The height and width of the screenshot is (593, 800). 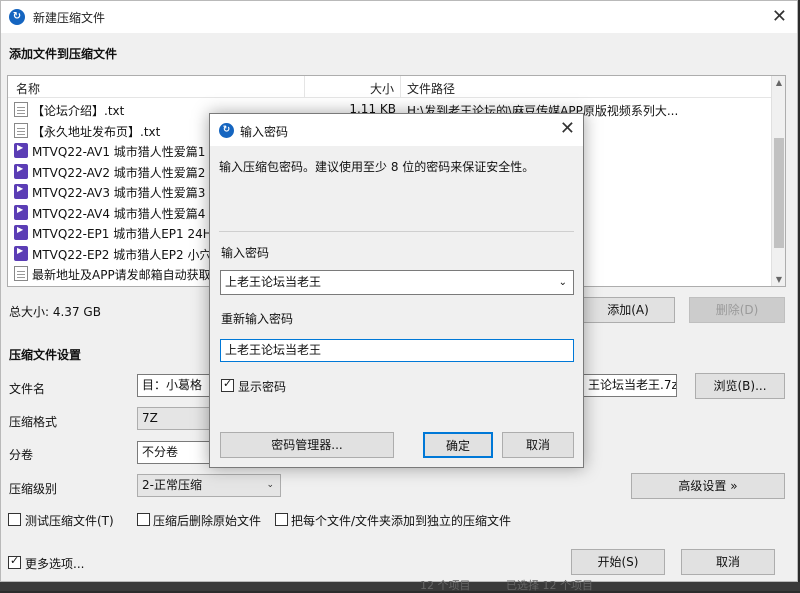 I want to click on filename-label: 文件名, so click(x=27, y=389).